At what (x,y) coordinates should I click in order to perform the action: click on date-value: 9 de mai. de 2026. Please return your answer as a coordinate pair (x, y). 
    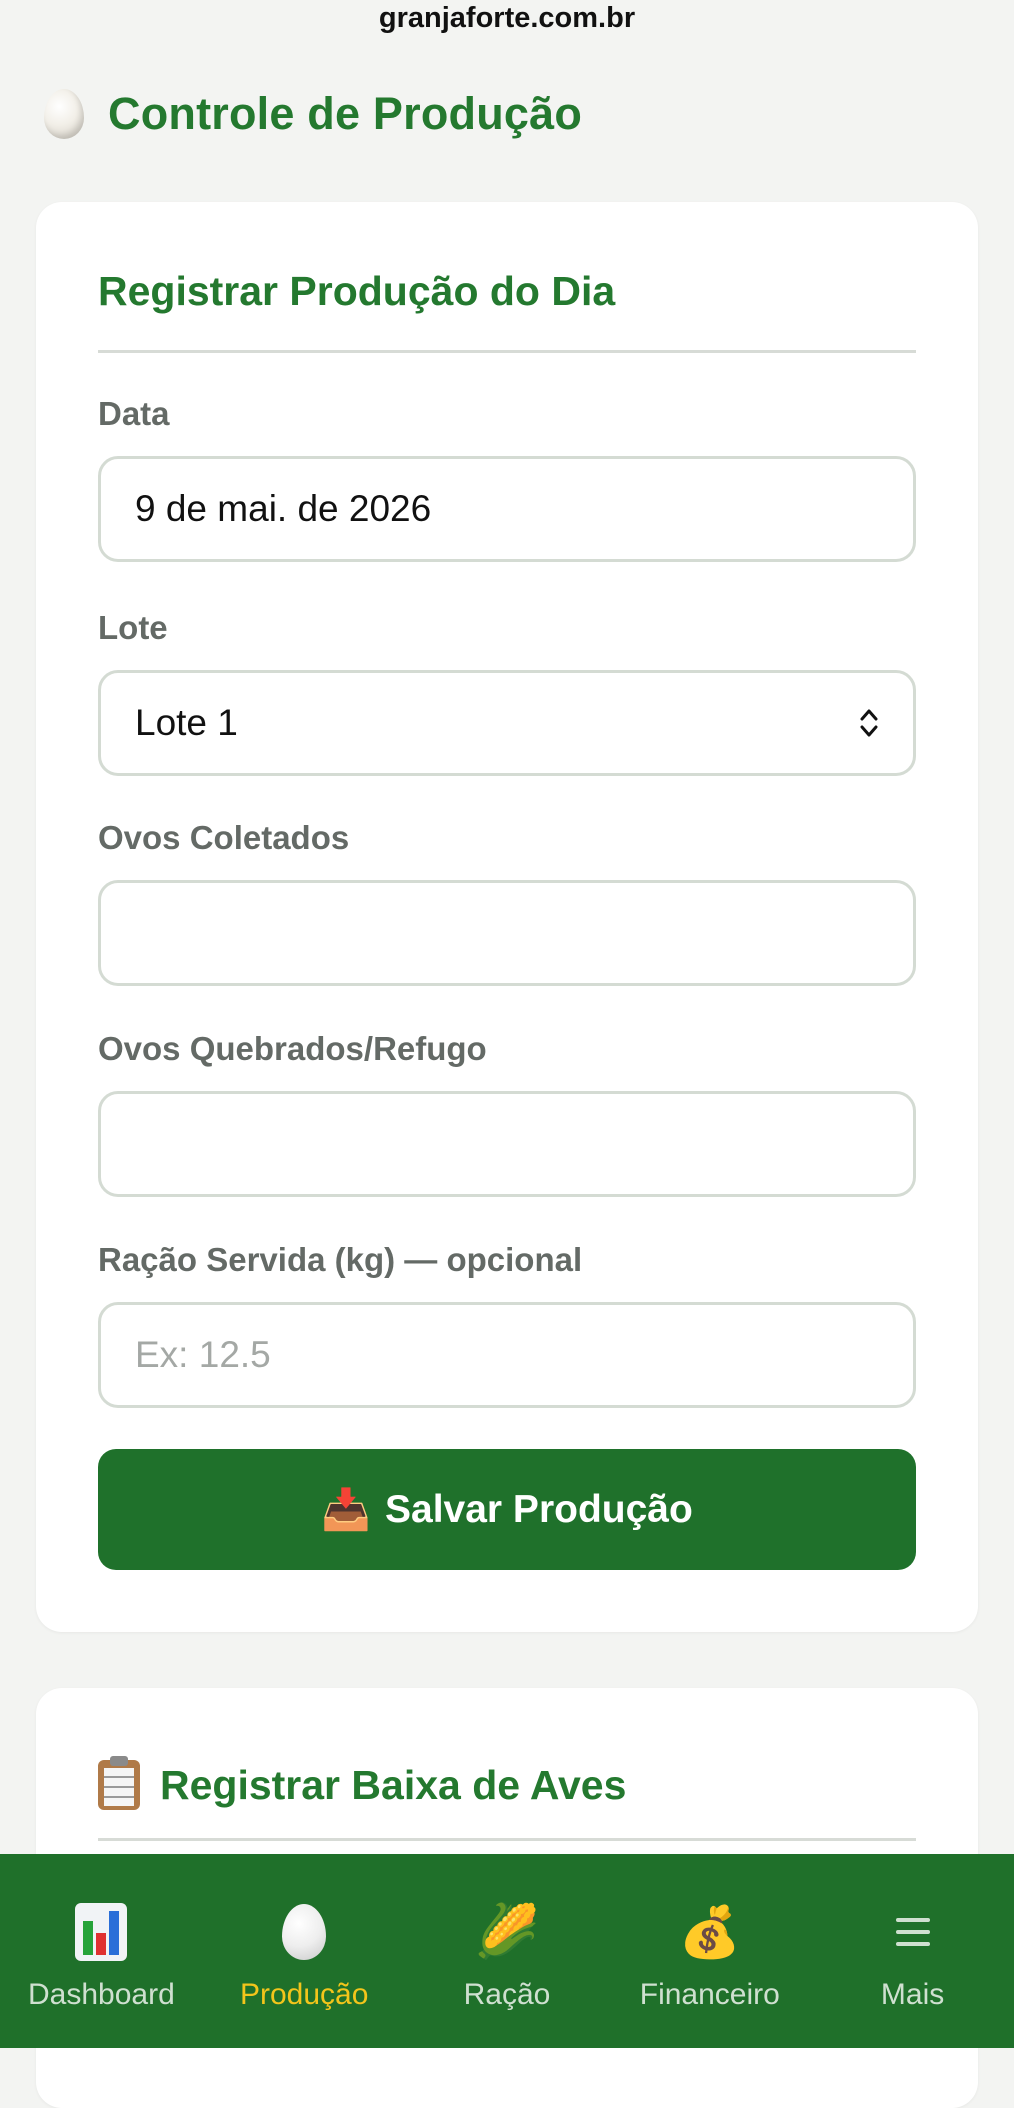
    Looking at the image, I should click on (283, 508).